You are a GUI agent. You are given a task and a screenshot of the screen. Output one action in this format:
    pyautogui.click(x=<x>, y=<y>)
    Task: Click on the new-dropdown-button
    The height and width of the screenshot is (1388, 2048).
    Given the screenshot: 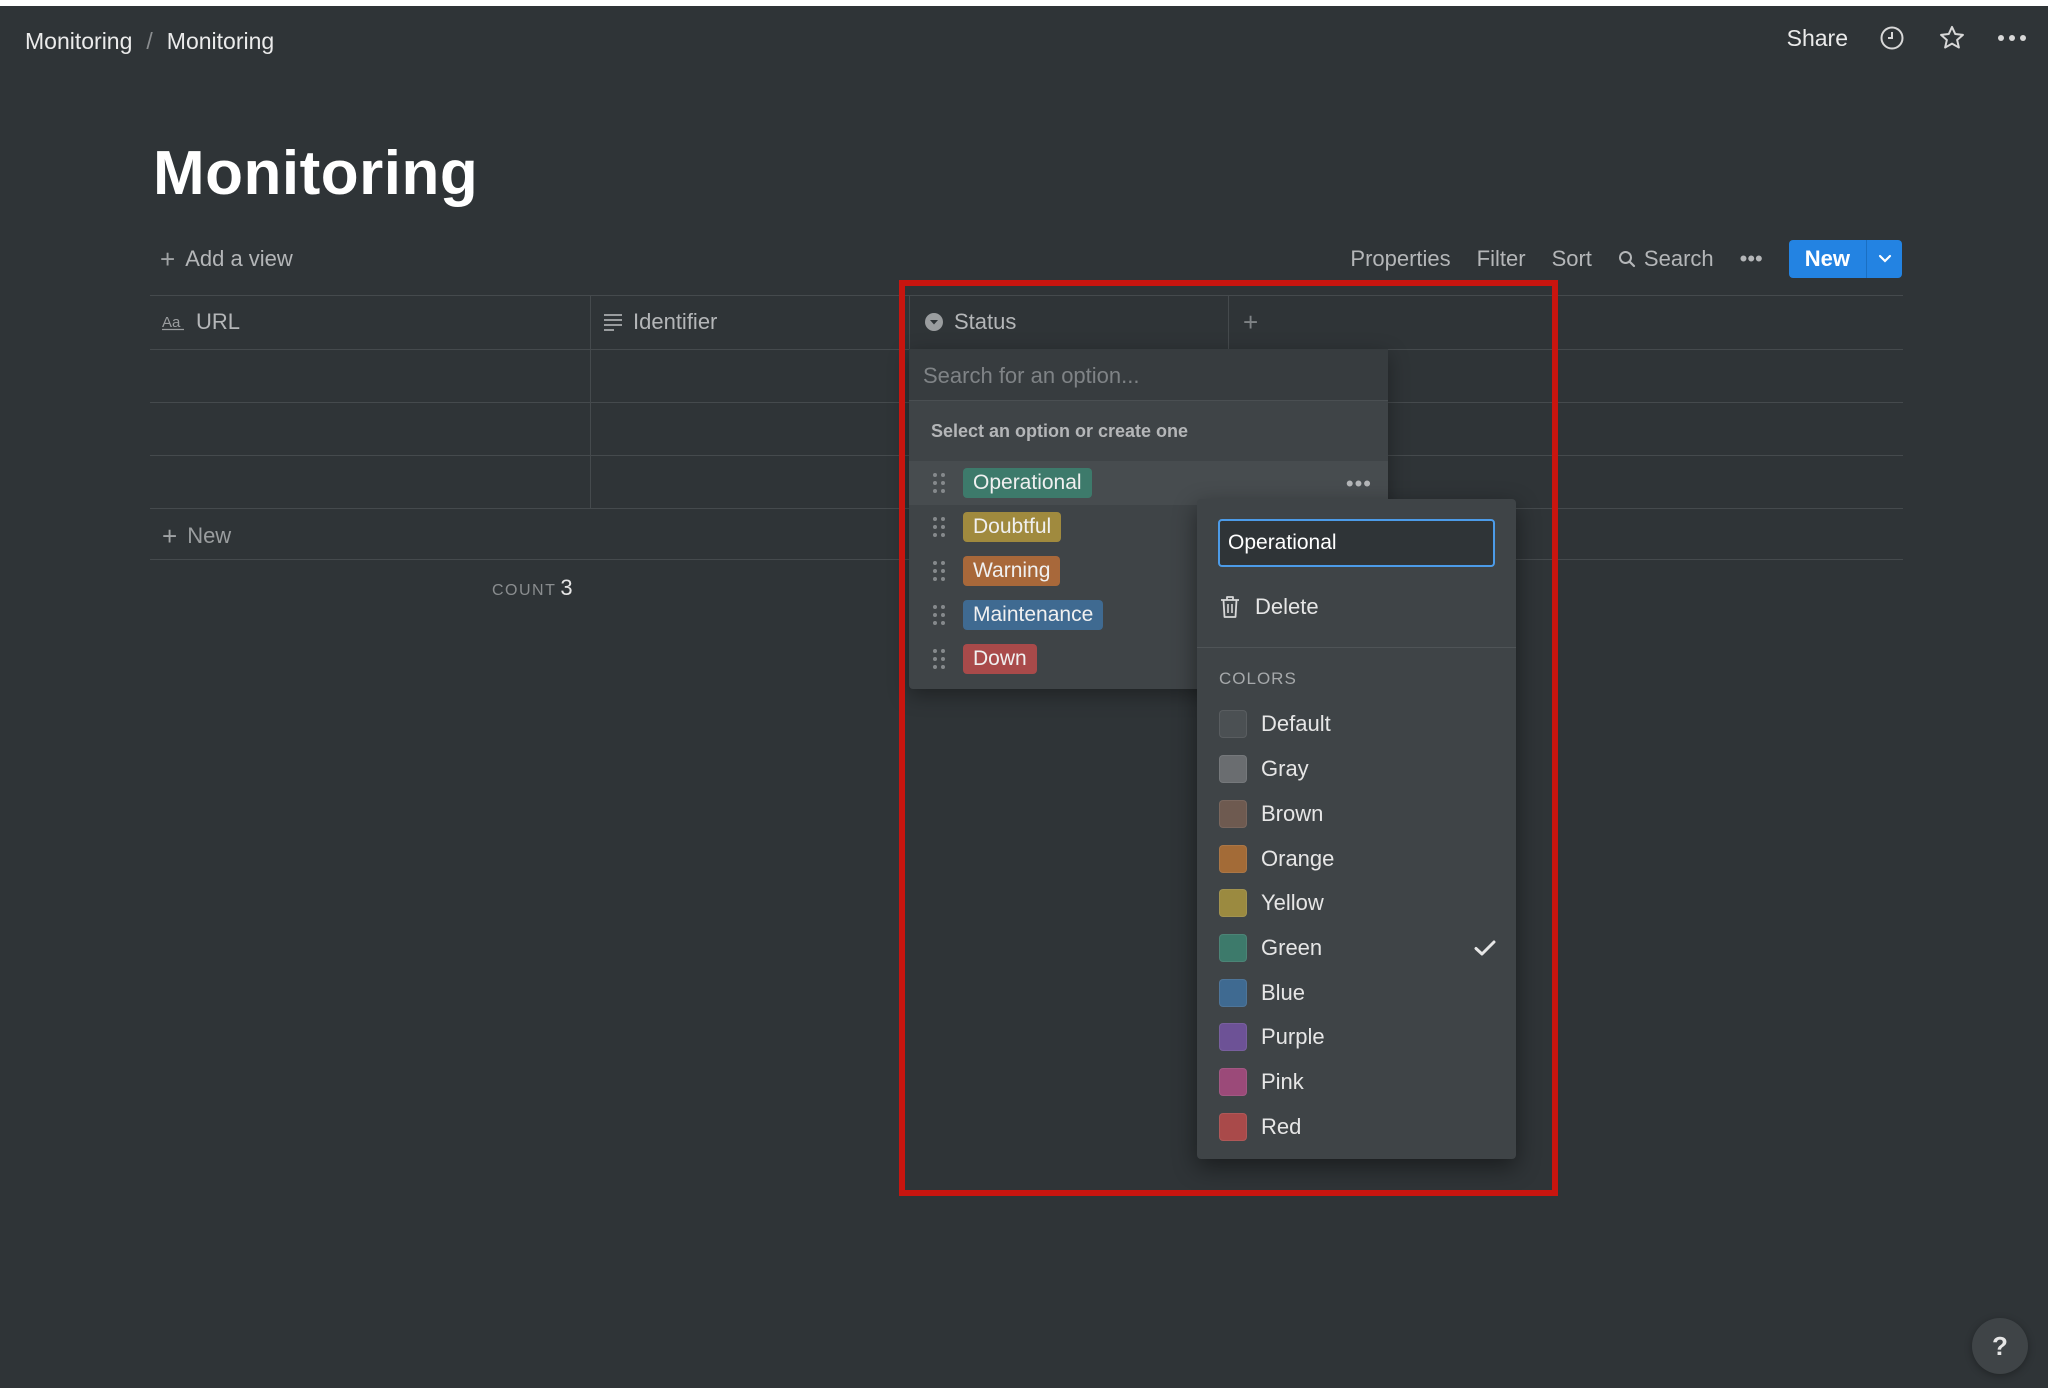 What is the action you would take?
    pyautogui.click(x=1884, y=259)
    